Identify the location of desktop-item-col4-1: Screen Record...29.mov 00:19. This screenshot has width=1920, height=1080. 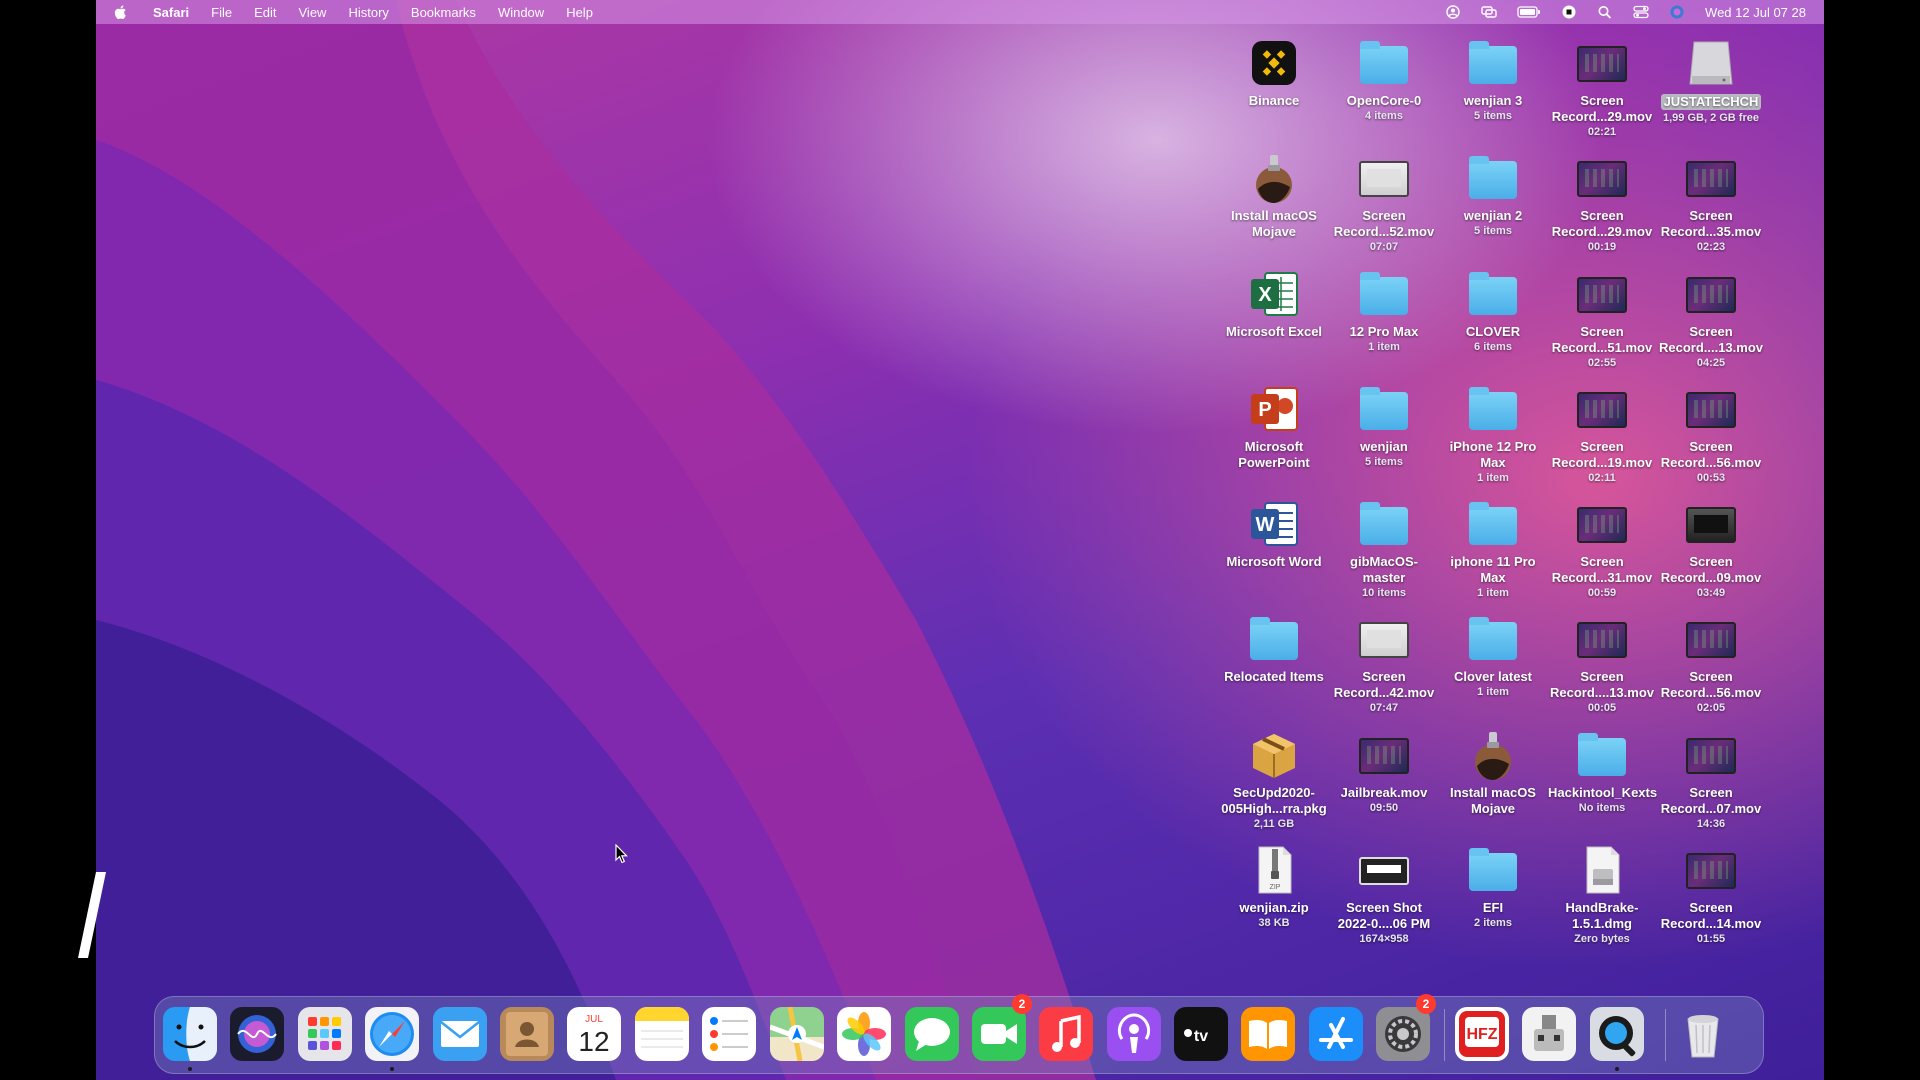
(1602, 202).